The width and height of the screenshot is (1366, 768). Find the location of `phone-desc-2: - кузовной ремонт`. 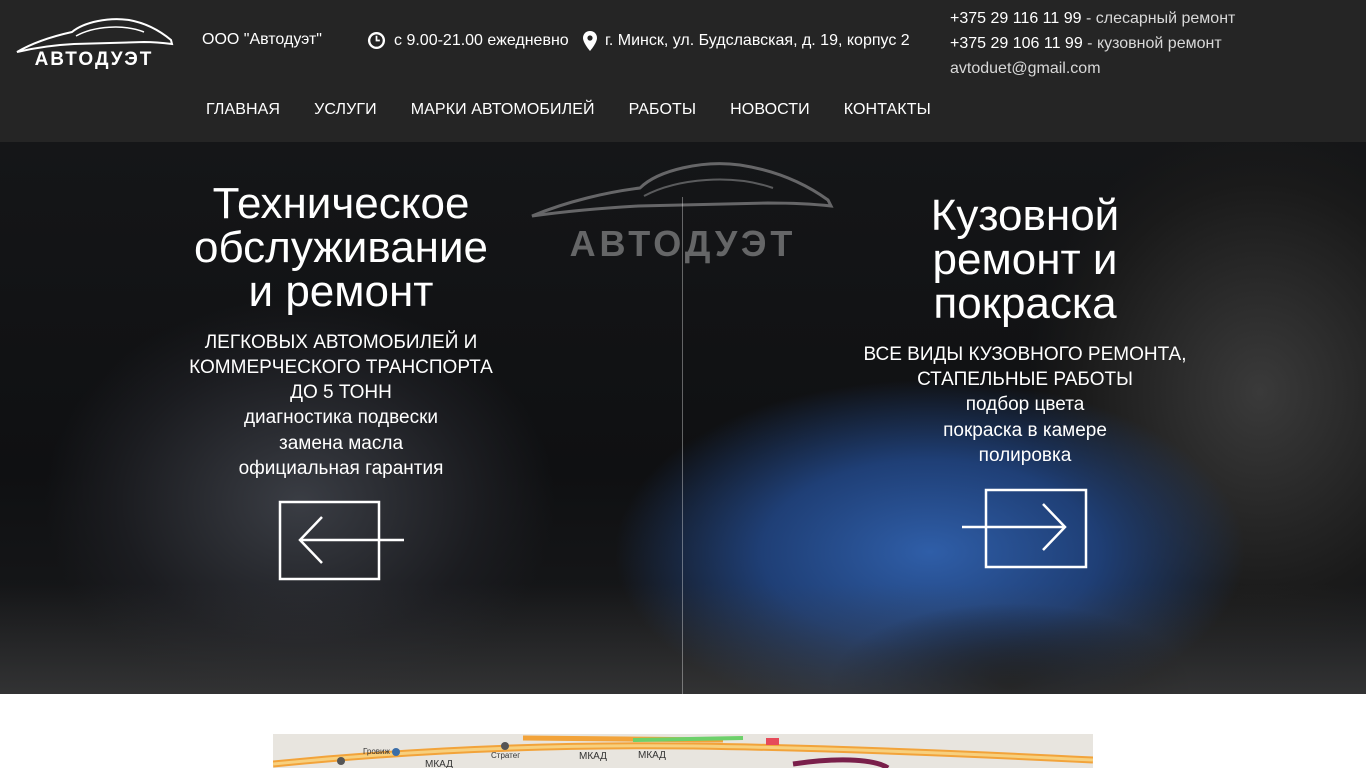

phone-desc-2: - кузовной ремонт is located at coordinates (1152, 43).